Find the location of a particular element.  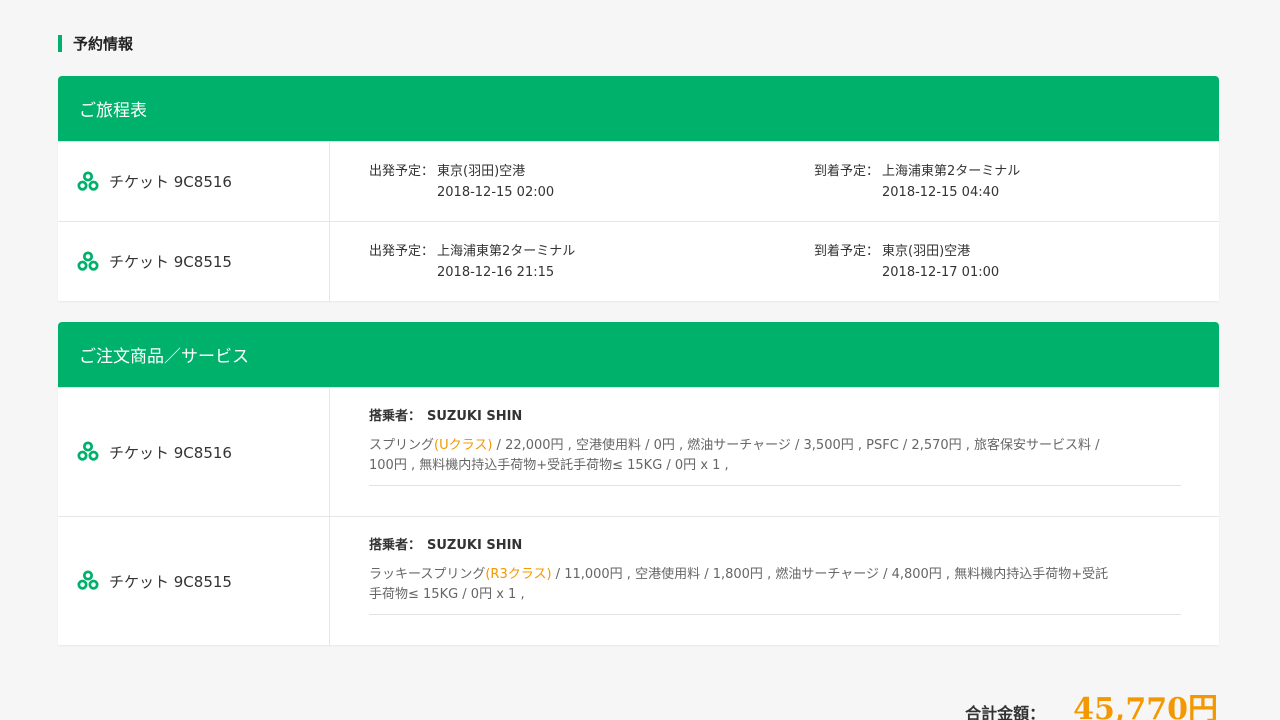

fare-class: (Uクラス) is located at coordinates (463, 445).